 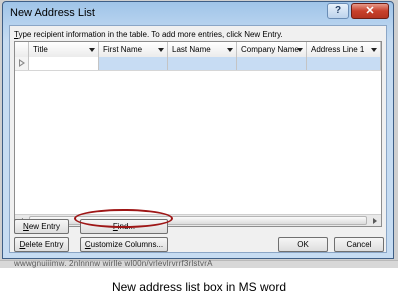 I want to click on dialog-title: New Address List, so click(x=52, y=13).